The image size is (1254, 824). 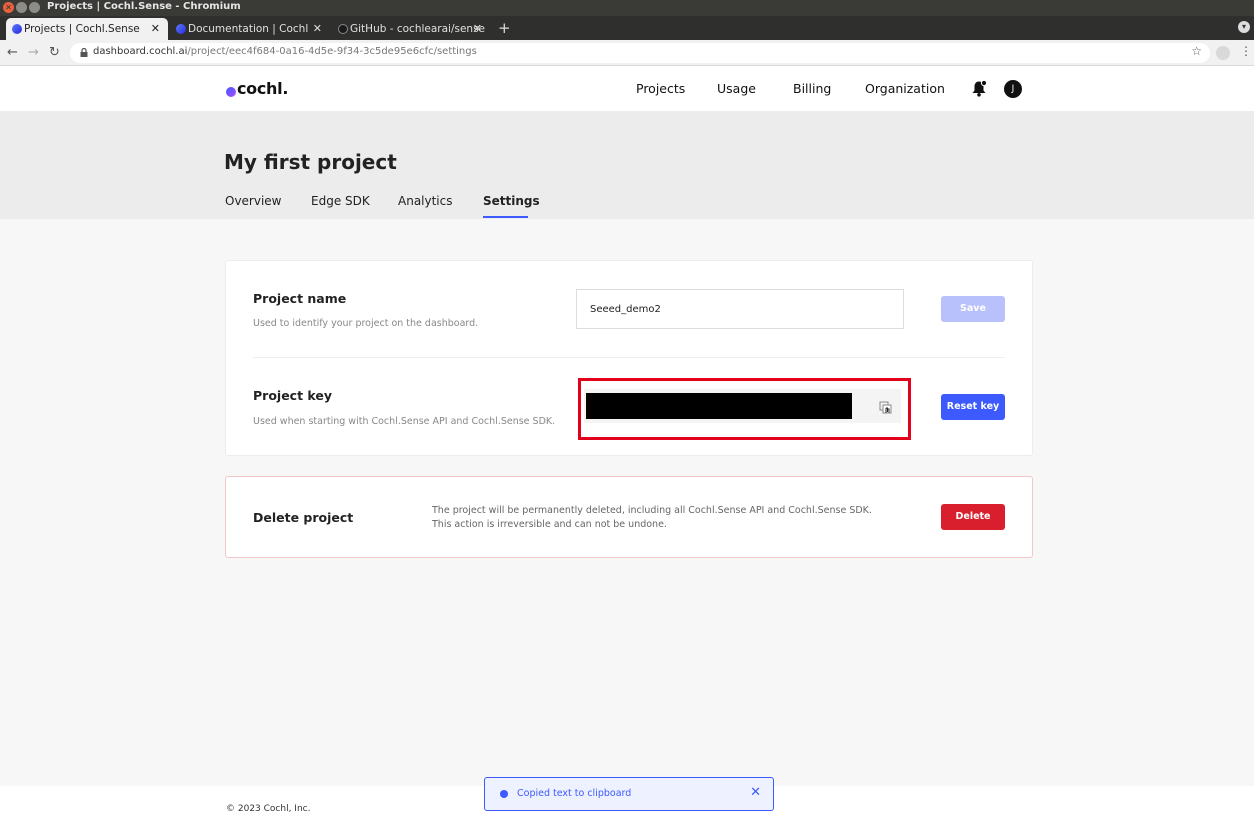 I want to click on info-icon, so click(x=504, y=794).